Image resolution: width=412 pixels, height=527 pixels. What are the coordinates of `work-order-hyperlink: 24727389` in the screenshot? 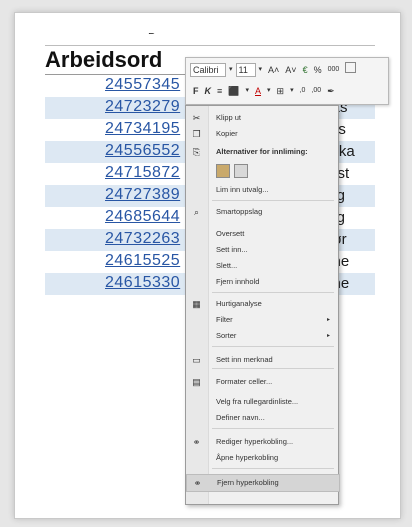 It's located at (142, 195).